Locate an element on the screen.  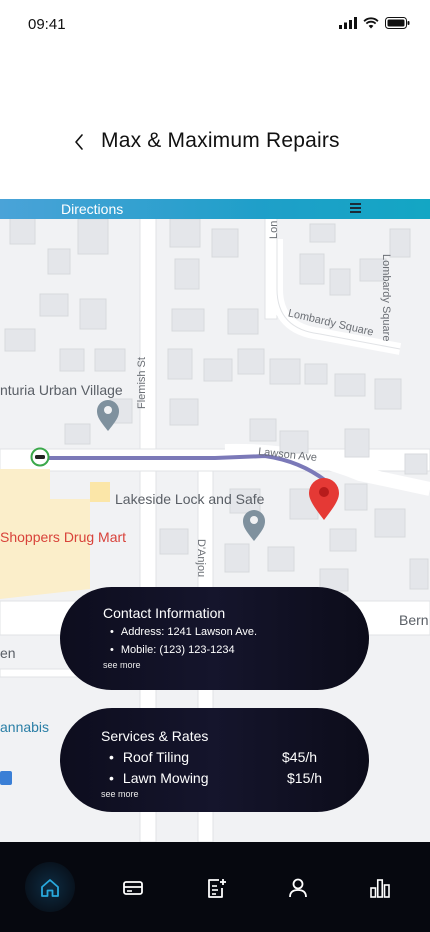
status-icons is located at coordinates (374, 23).